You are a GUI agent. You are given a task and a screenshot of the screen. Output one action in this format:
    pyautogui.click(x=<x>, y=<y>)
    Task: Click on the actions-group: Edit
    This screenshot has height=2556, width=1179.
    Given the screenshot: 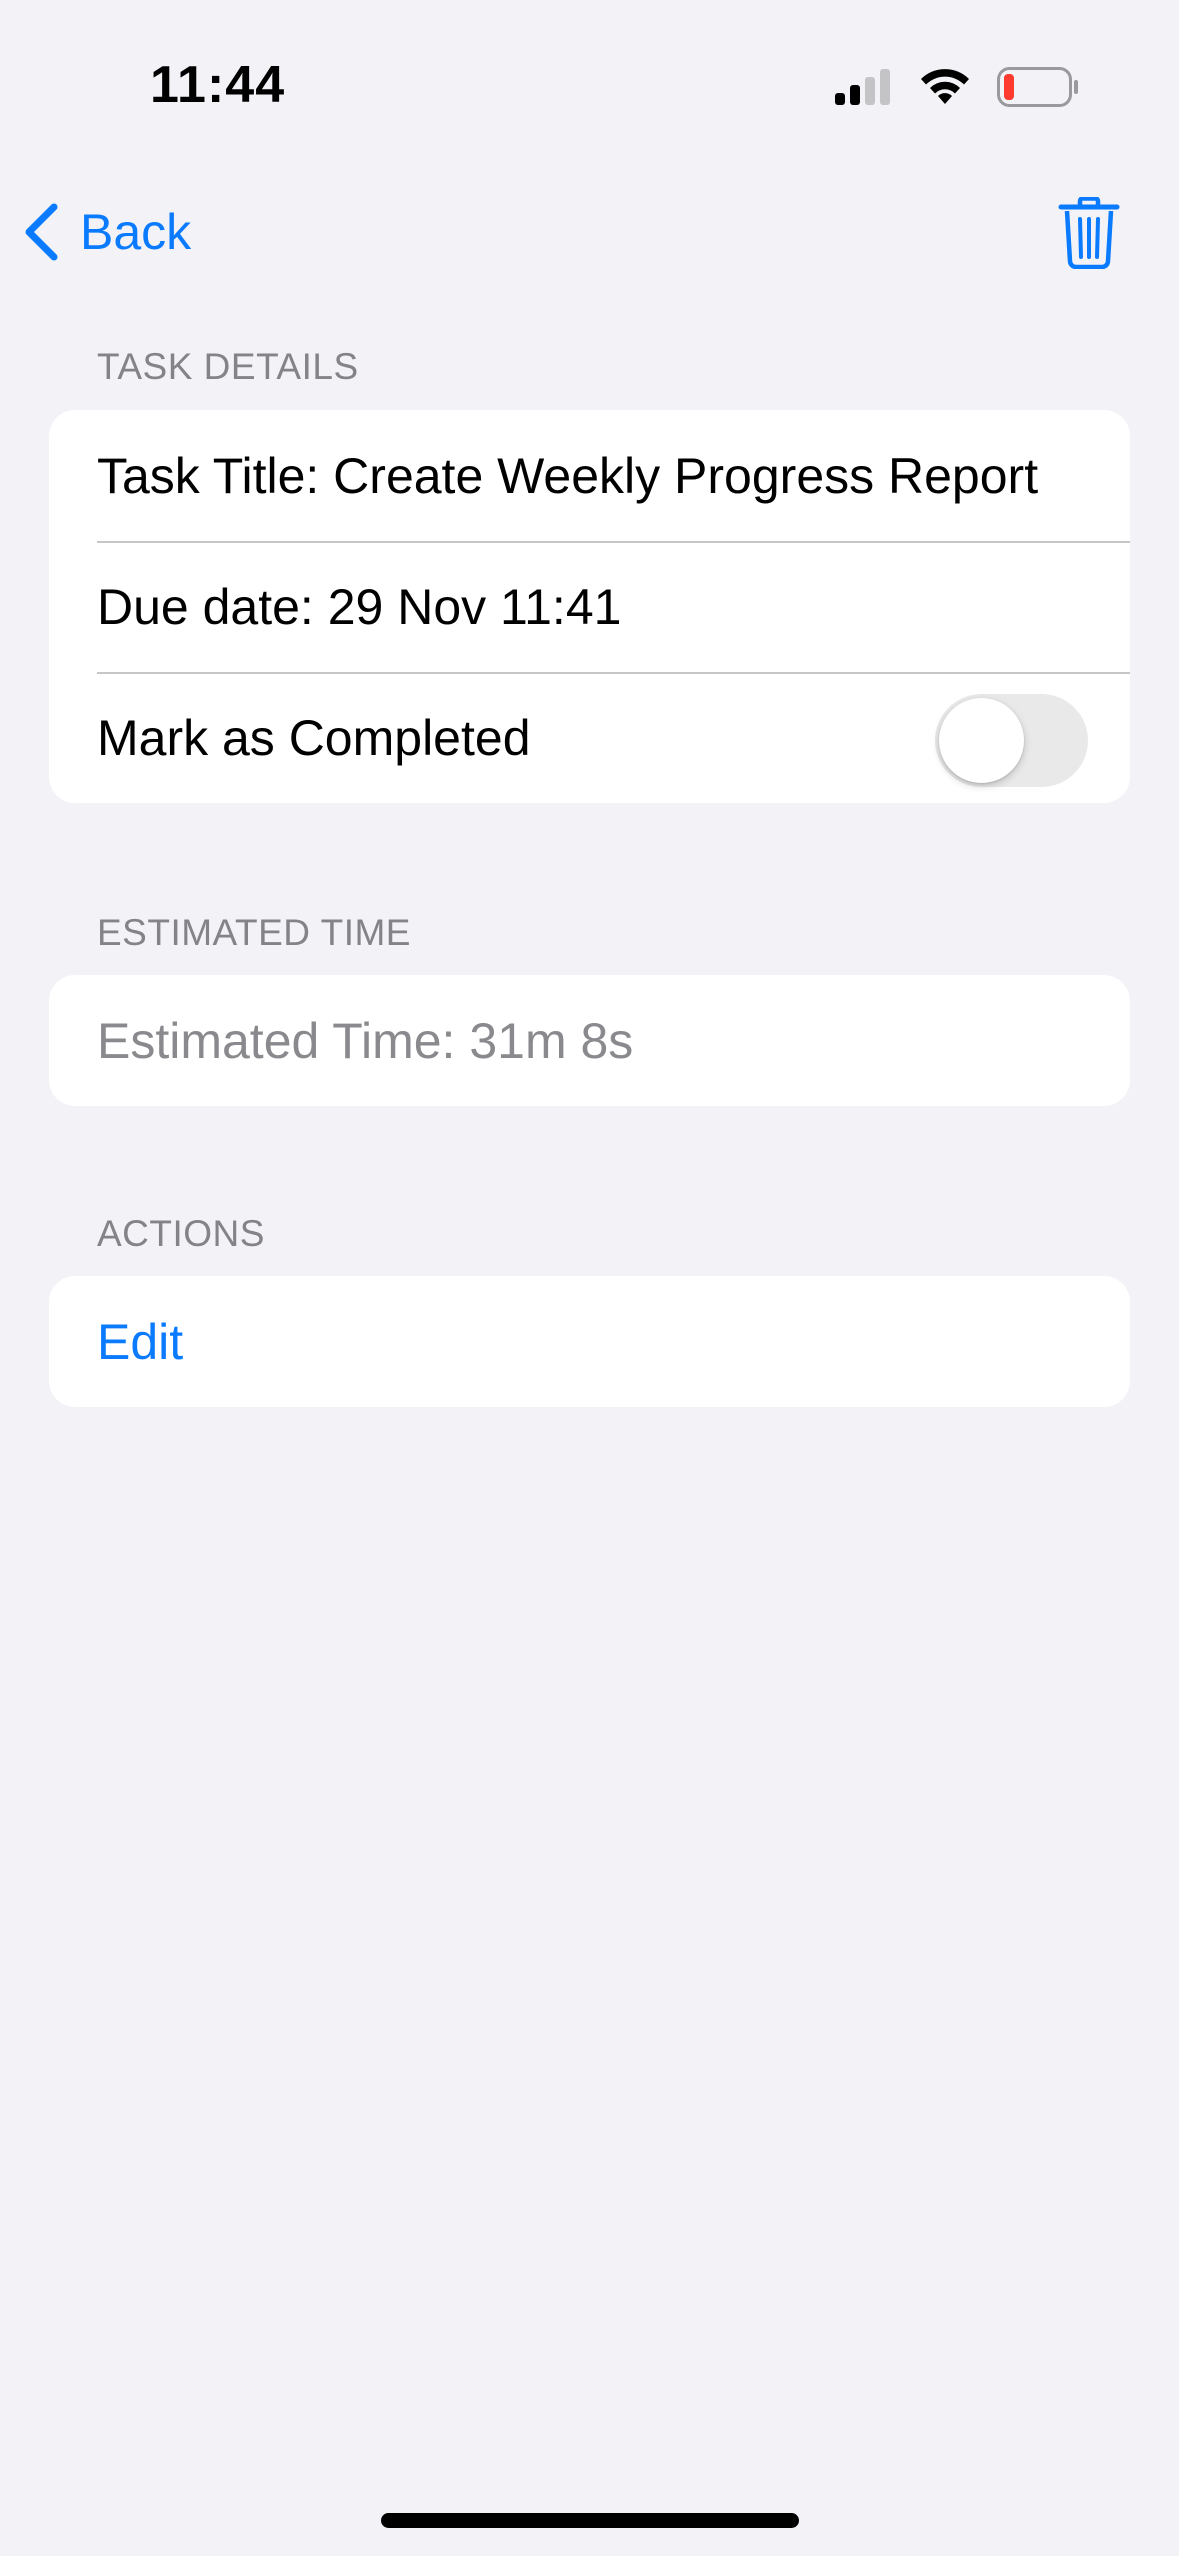 What is the action you would take?
    pyautogui.click(x=589, y=1341)
    